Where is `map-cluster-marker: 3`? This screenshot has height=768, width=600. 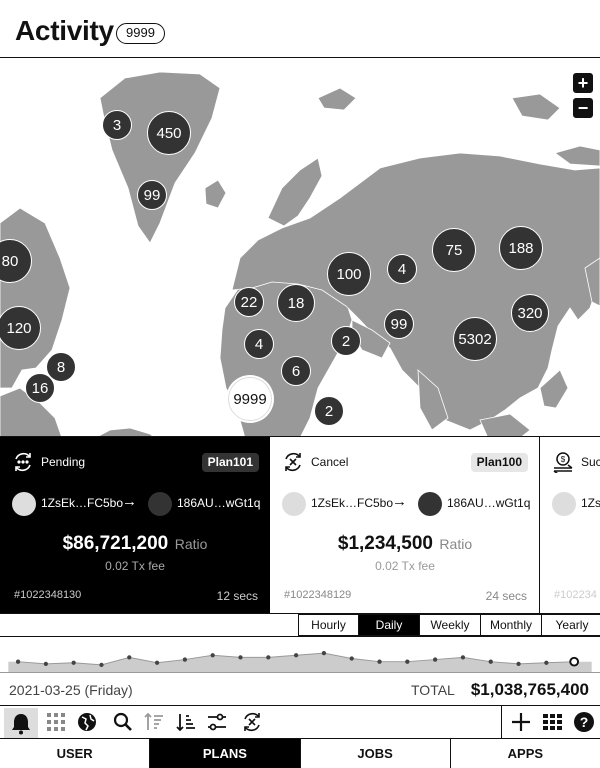 map-cluster-marker: 3 is located at coordinates (117, 125).